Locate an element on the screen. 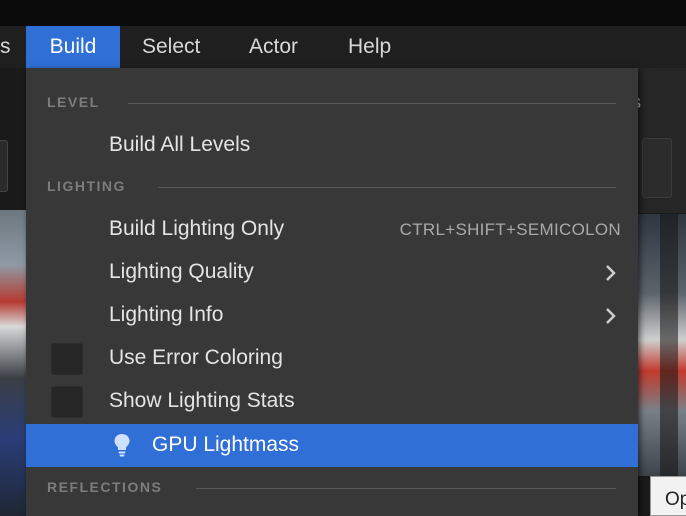 The width and height of the screenshot is (686, 516). menu-item-lighting-info: Lighting Info is located at coordinates (332, 315).